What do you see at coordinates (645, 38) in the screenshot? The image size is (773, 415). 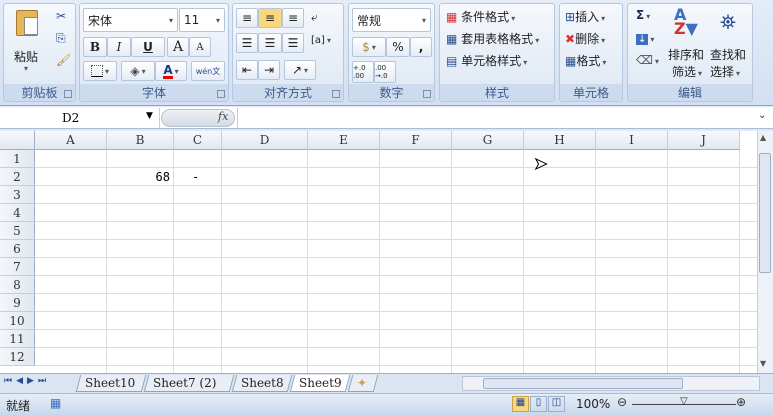 I see `fill-button: ↓ ▾` at bounding box center [645, 38].